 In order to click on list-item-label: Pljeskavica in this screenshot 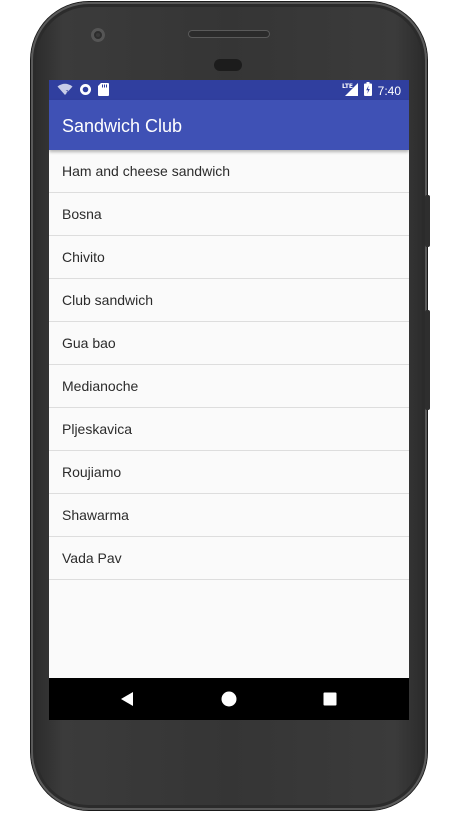, I will do `click(97, 429)`.